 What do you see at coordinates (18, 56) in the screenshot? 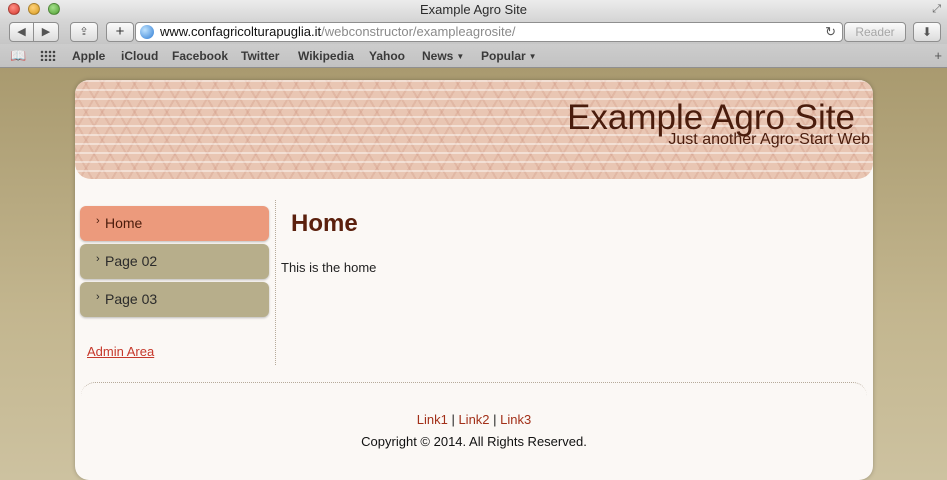
I see `reading-list-icon: 📖` at bounding box center [18, 56].